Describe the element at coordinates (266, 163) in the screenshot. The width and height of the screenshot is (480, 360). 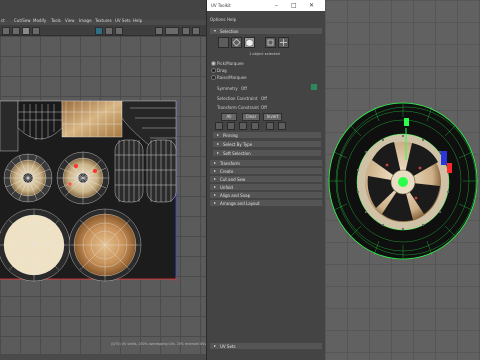
I see `section-transform: ▸ Transform` at that location.